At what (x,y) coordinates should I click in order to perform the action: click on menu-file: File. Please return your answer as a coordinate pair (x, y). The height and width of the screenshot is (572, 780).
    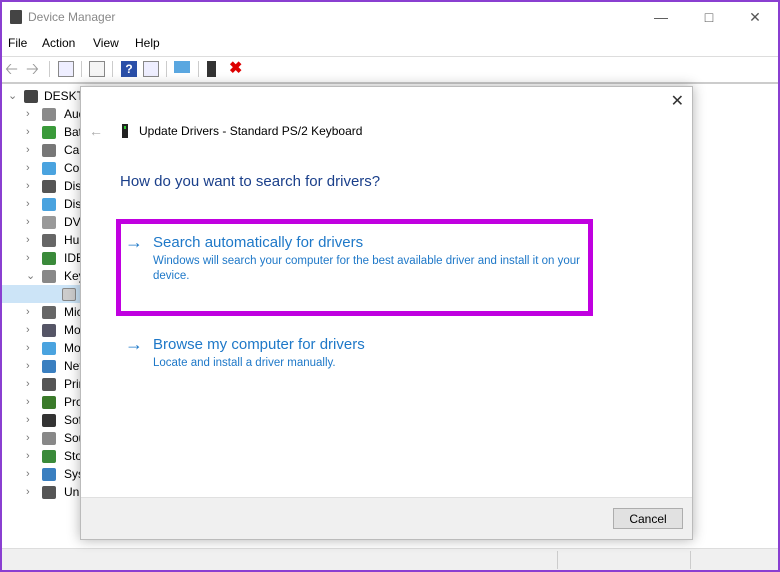
    Looking at the image, I should click on (17, 43).